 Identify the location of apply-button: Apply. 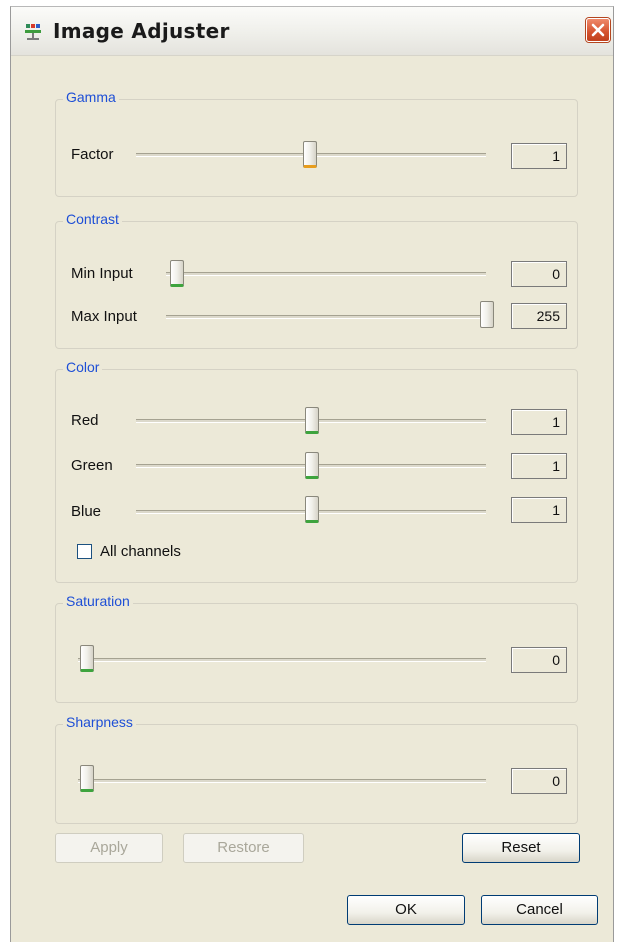
(109, 848).